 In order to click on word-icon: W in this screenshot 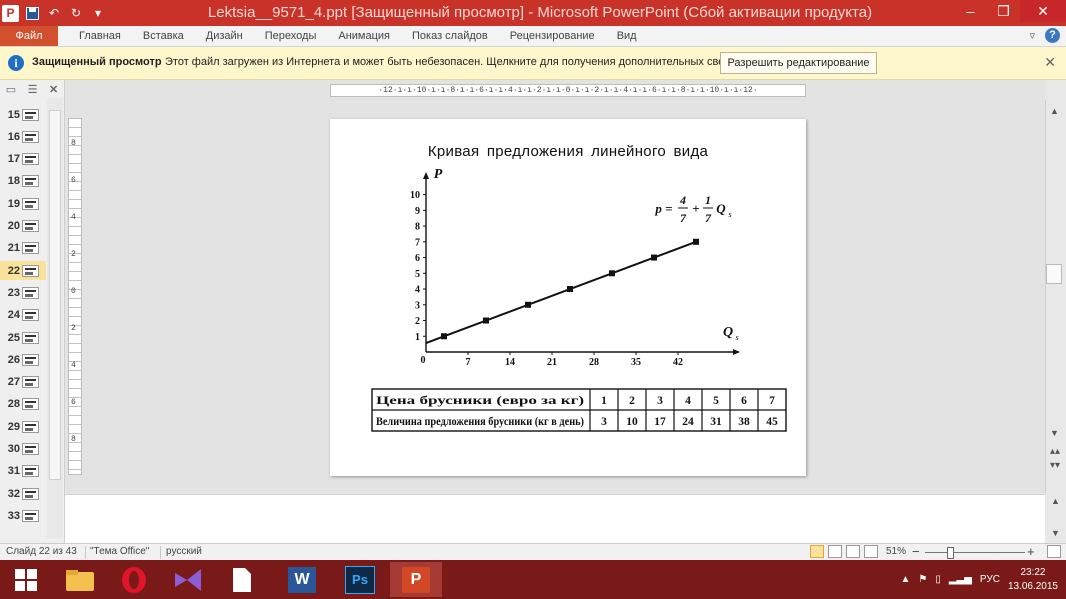, I will do `click(302, 579)`.